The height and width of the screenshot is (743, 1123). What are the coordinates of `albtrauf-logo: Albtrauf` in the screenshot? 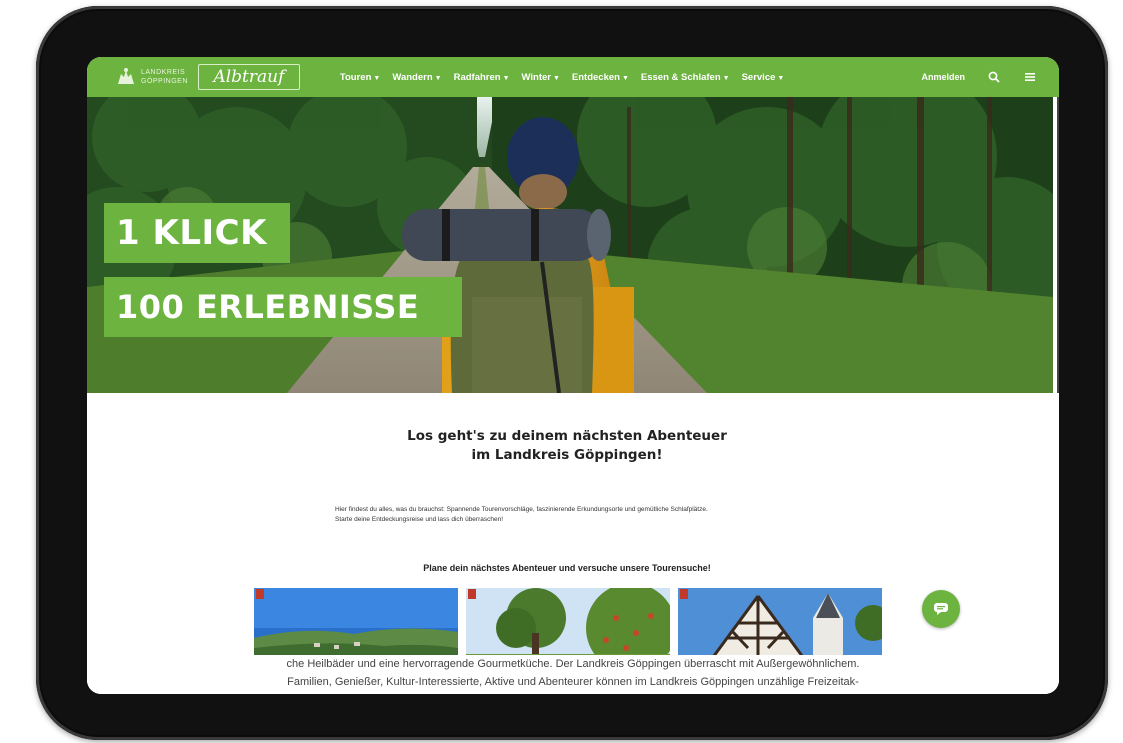 It's located at (248, 77).